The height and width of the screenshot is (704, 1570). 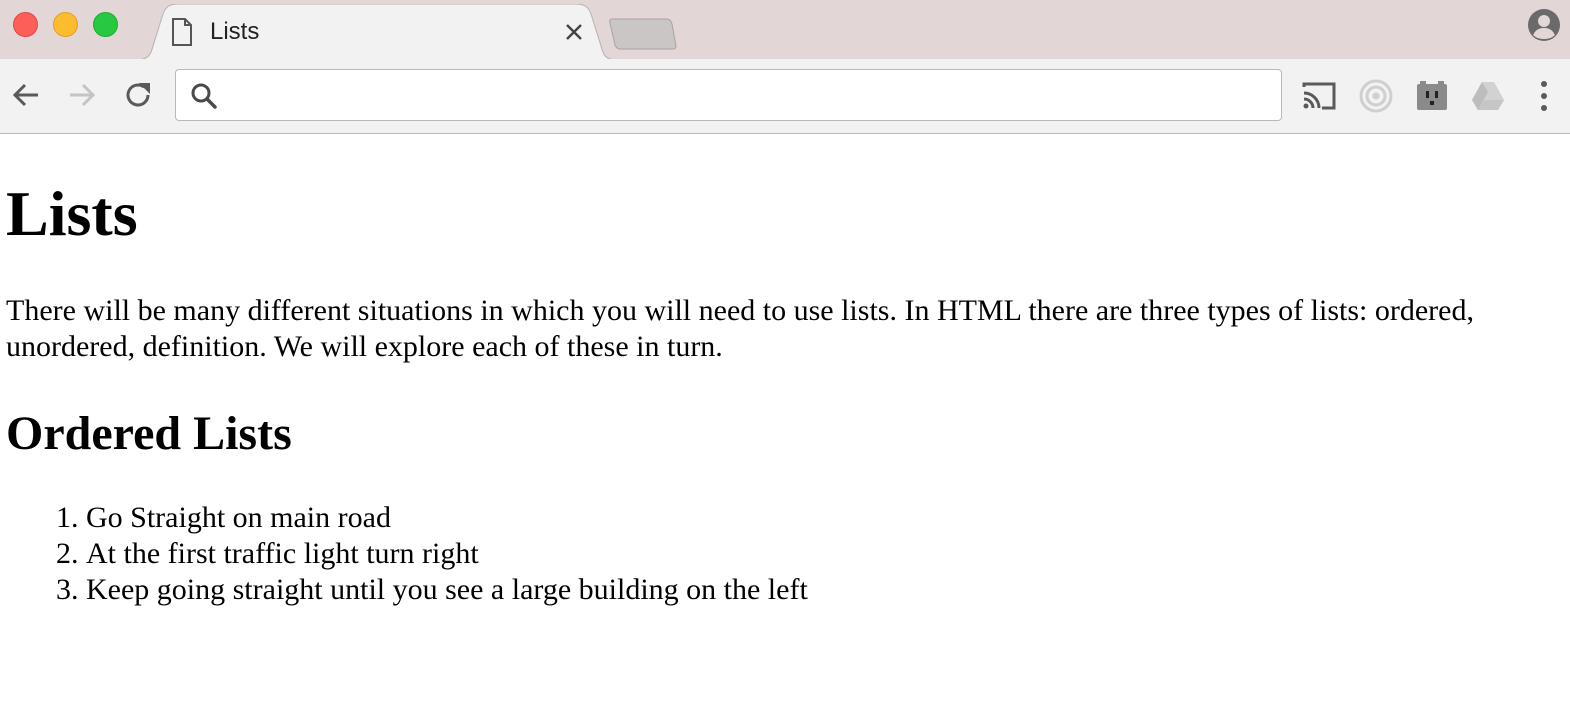 What do you see at coordinates (1432, 96) in the screenshot?
I see `extension-outlet-icon` at bounding box center [1432, 96].